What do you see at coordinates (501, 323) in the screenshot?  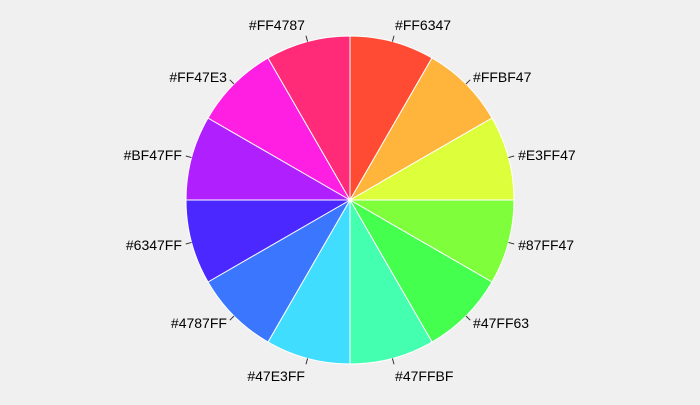 I see `slice-label: #47FF63` at bounding box center [501, 323].